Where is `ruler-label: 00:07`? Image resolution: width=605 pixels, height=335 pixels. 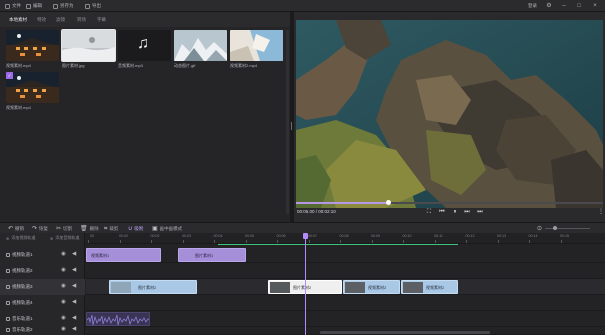
ruler-label: 00:07 is located at coordinates (312, 236).